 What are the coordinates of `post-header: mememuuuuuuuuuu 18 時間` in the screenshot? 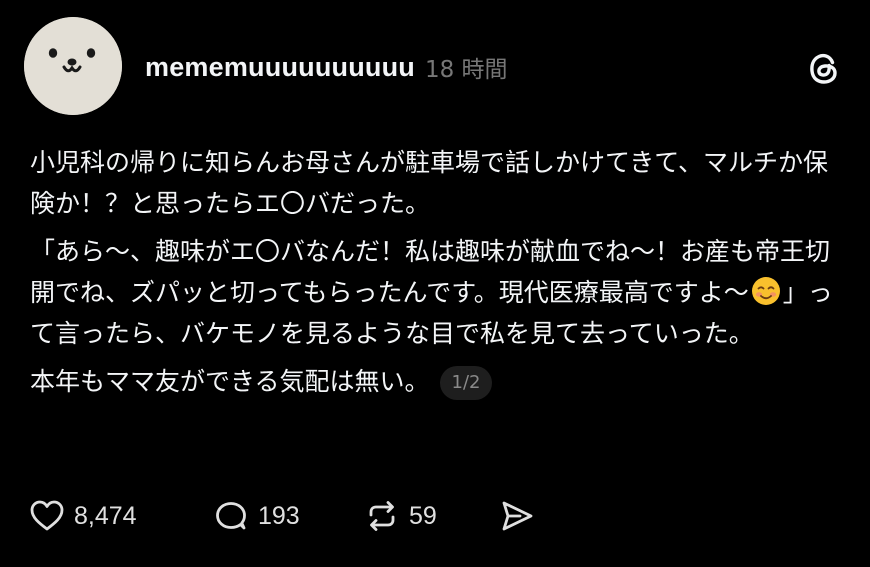 It's located at (326, 67).